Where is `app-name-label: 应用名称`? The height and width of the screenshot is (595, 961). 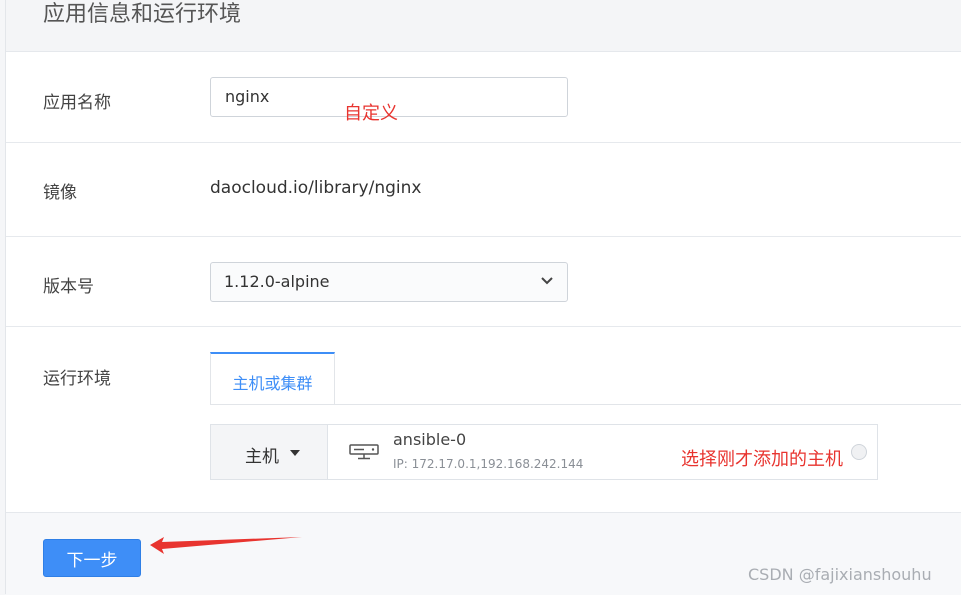
app-name-label: 应用名称 is located at coordinates (77, 103).